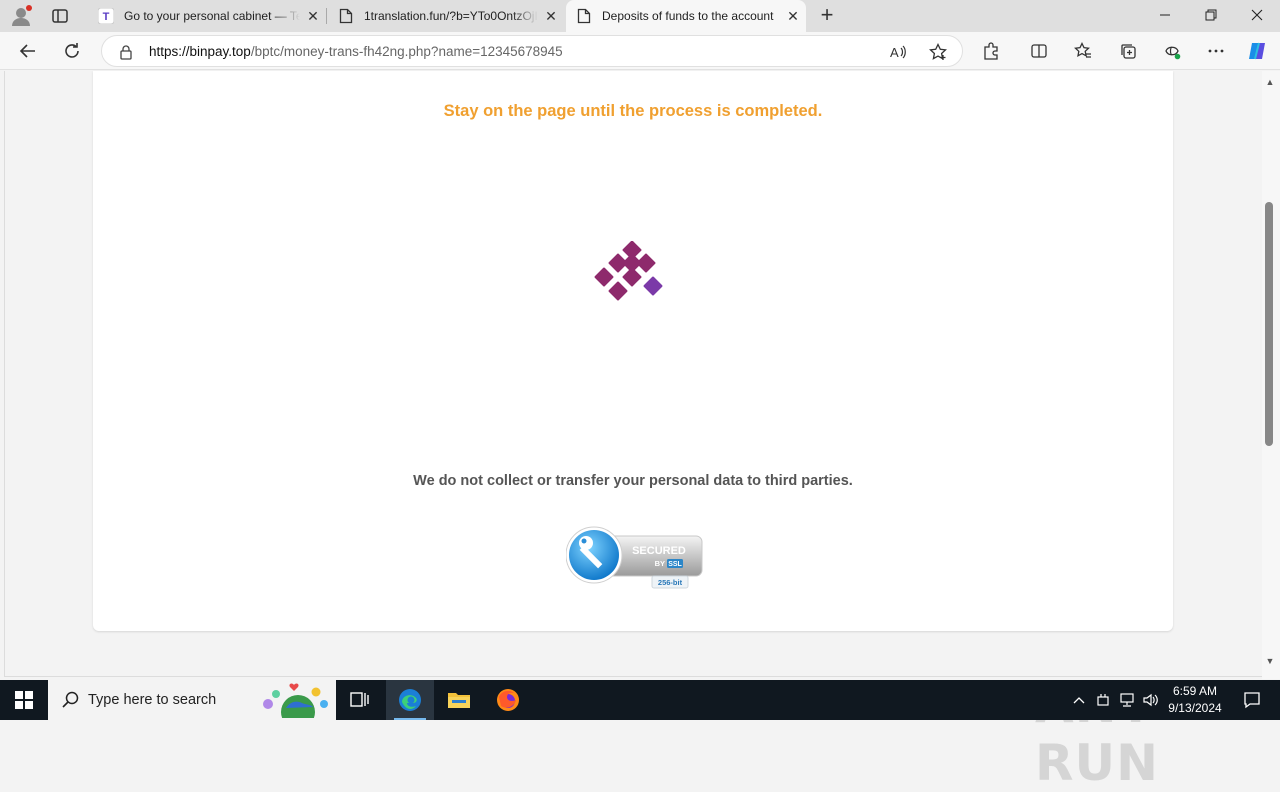  I want to click on show-hidden-icons-icon, so click(1079, 700).